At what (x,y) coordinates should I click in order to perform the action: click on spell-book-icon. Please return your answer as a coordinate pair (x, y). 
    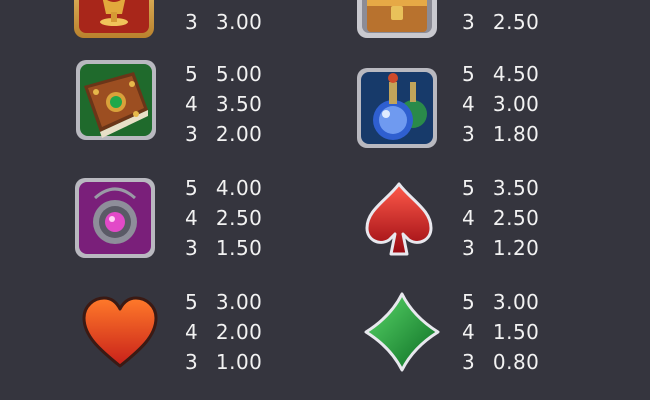
    Looking at the image, I should click on (116, 100).